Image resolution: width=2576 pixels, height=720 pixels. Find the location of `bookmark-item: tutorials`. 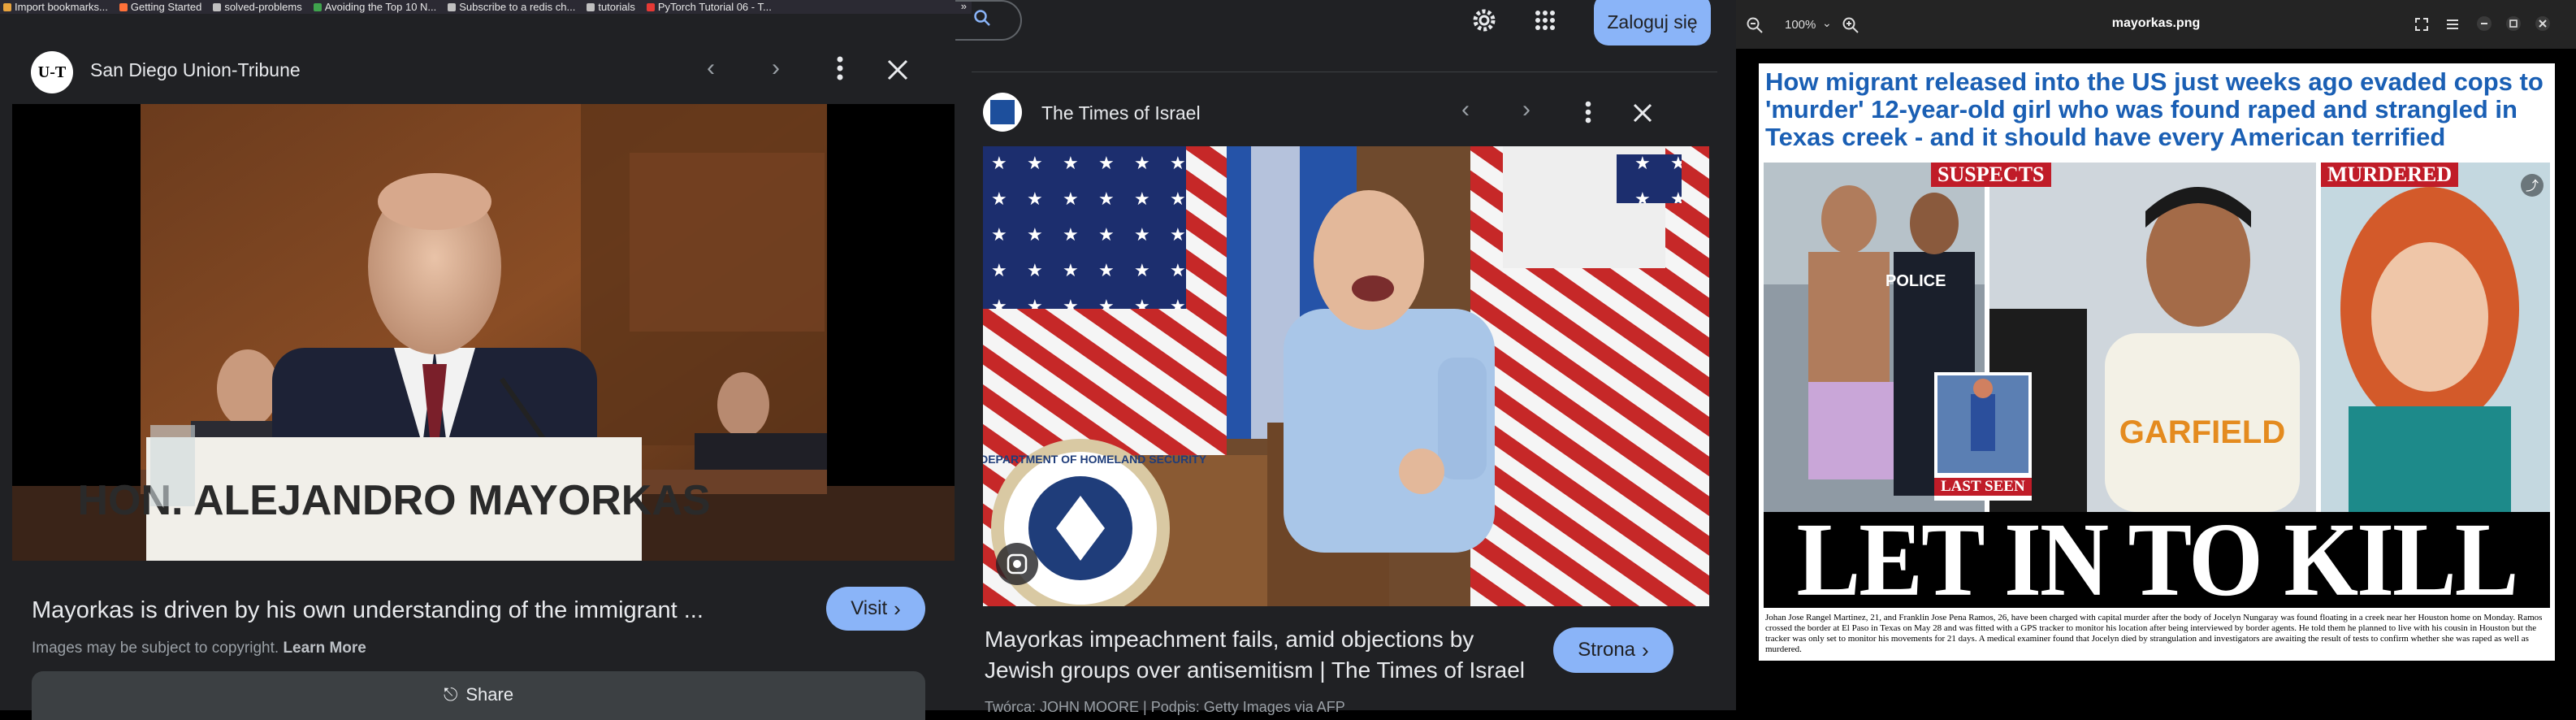

bookmark-item: tutorials is located at coordinates (611, 7).